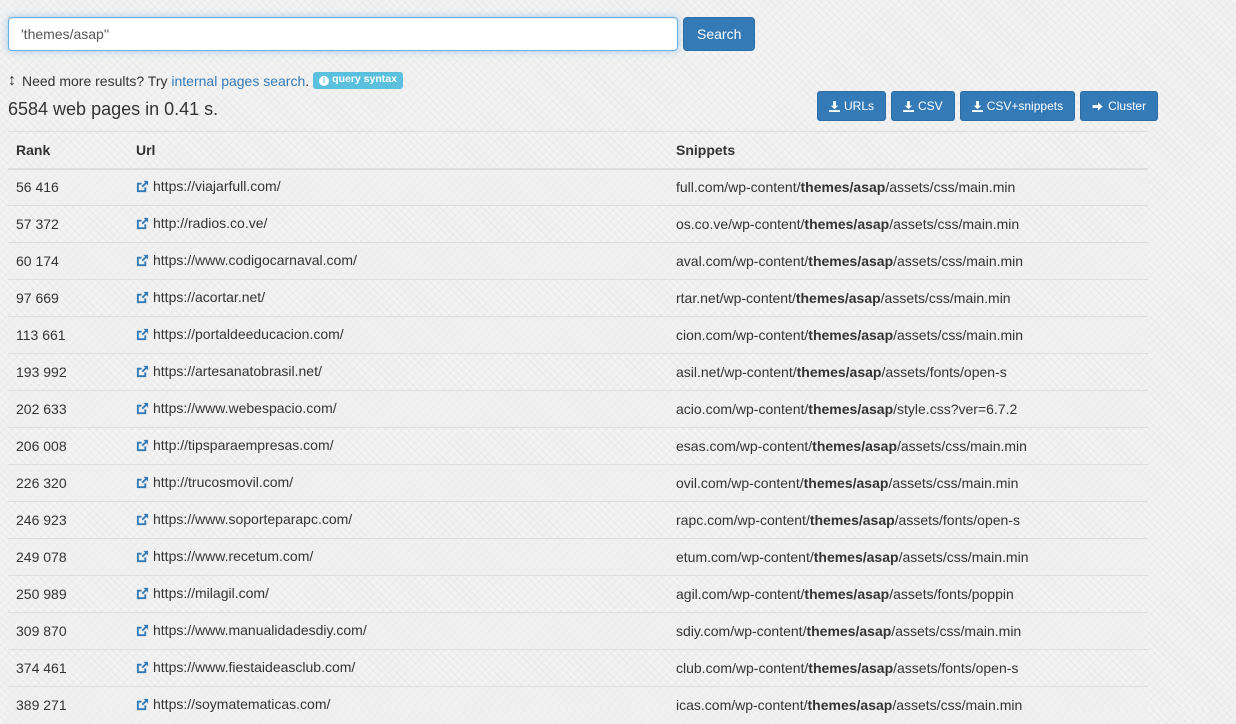  Describe the element at coordinates (930, 106) in the screenshot. I see `export-csv-label: CSV` at that location.